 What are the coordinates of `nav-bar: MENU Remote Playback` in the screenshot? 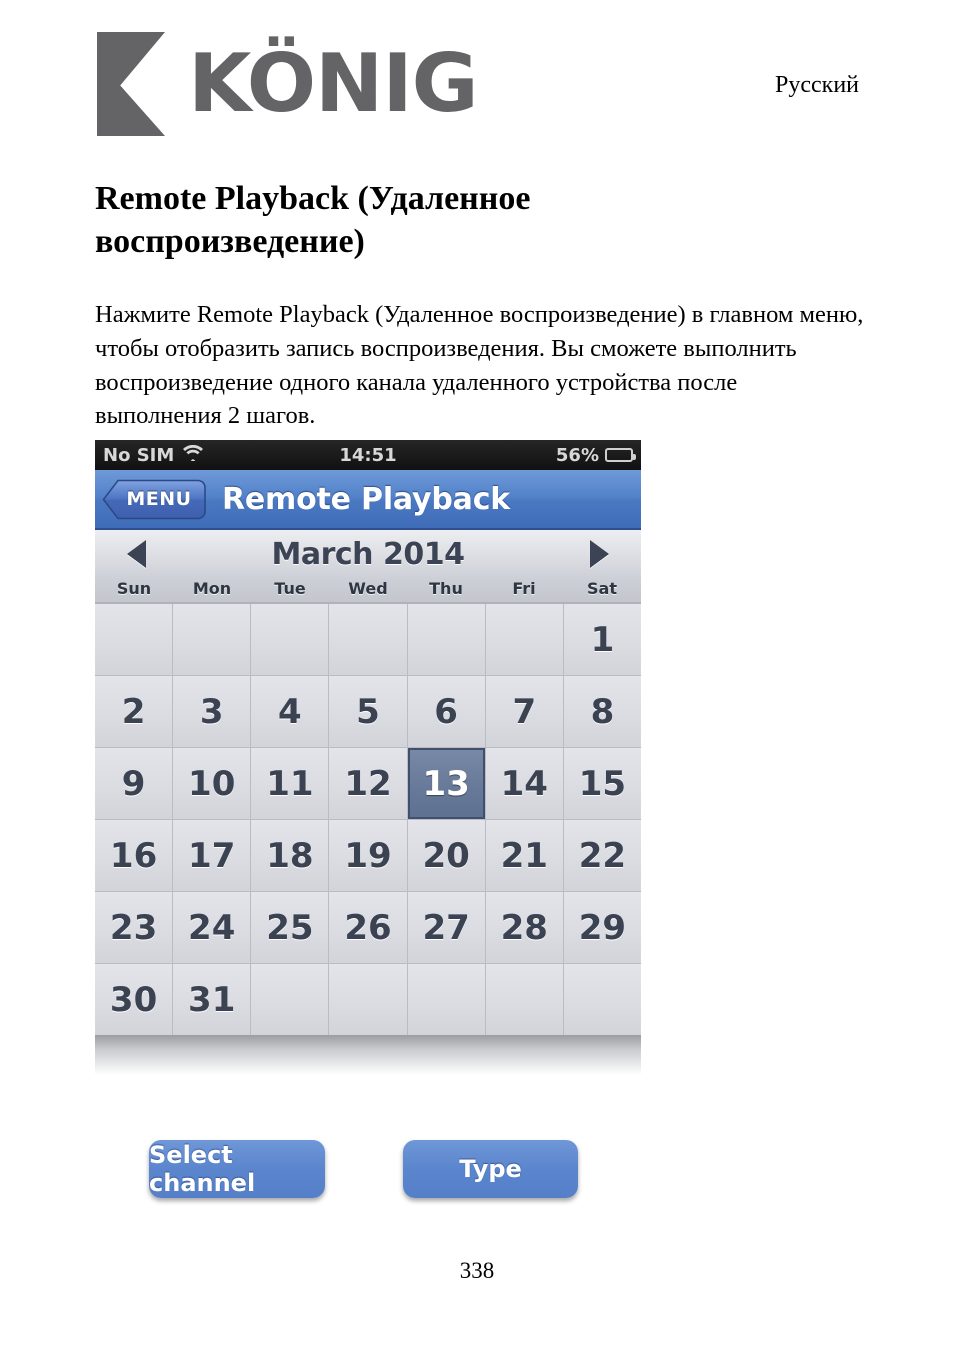 It's located at (368, 500).